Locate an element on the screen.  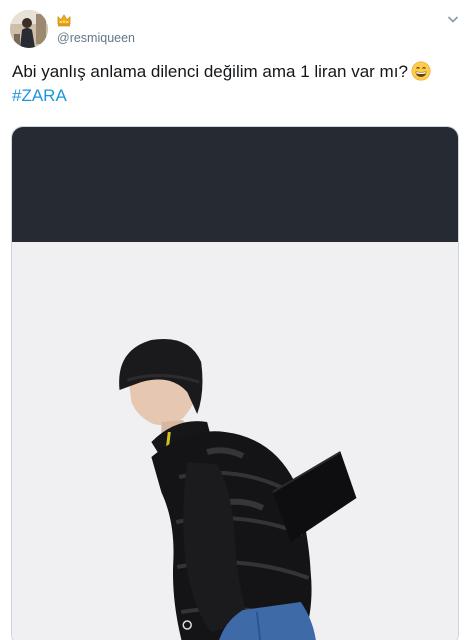
grinning-face-icon is located at coordinates (421, 71).